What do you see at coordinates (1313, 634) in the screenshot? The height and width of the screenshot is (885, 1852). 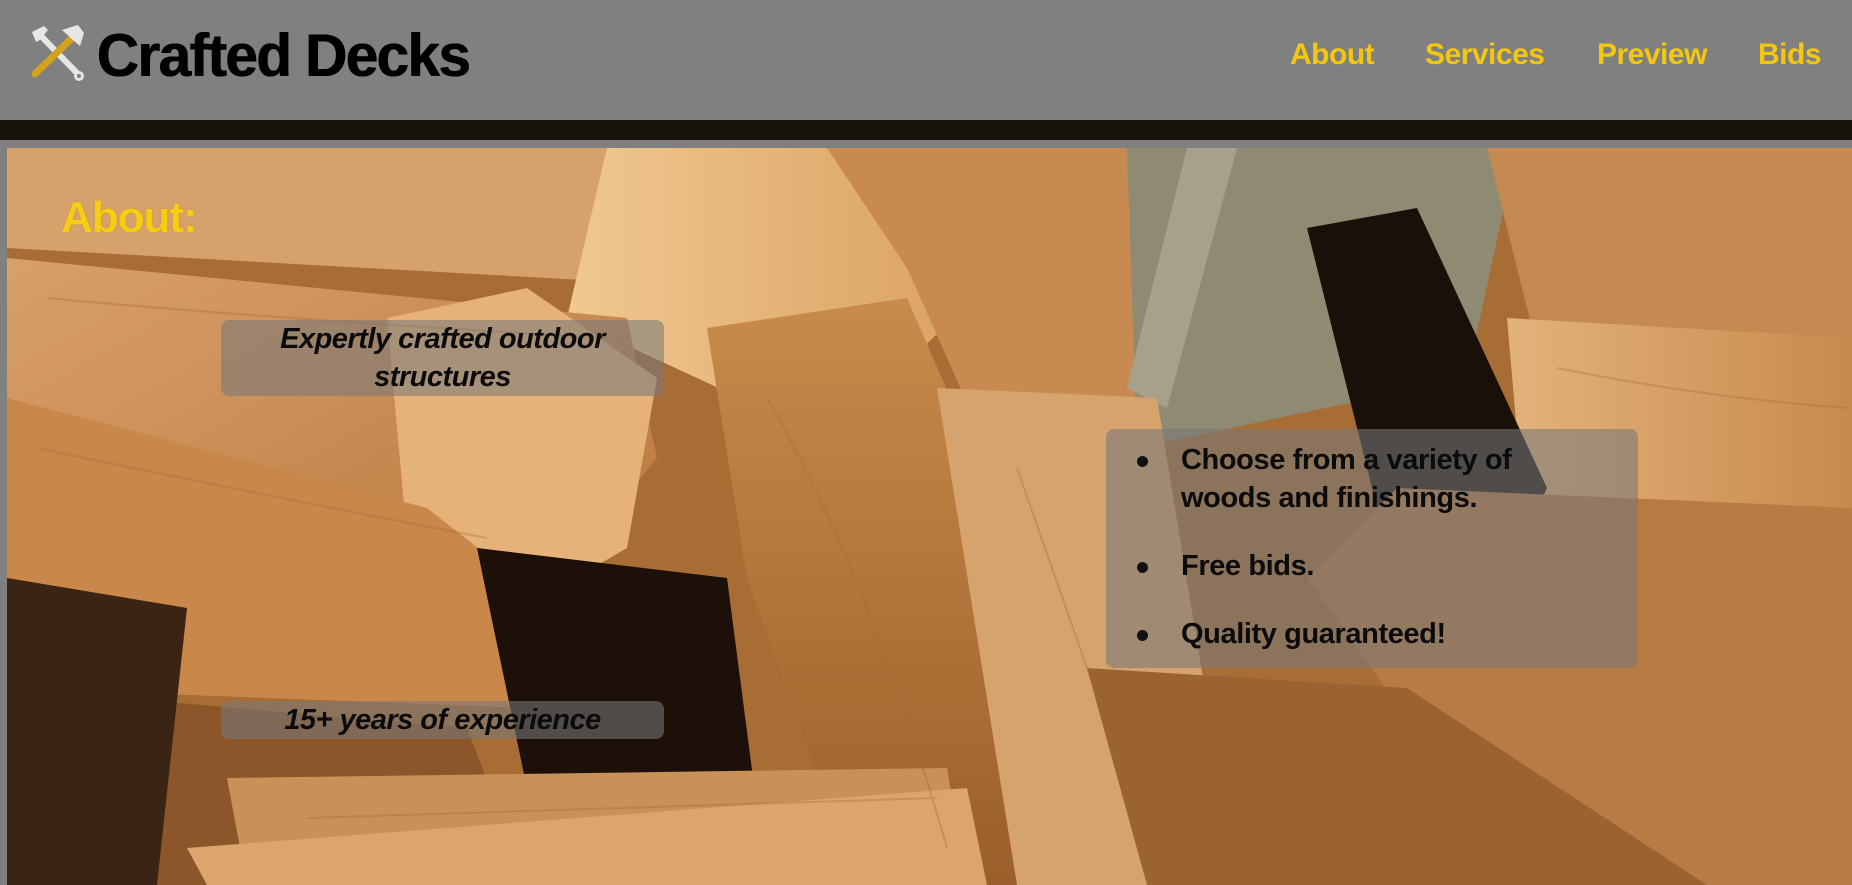 I see `feature-text: Quality guaranteed!` at bounding box center [1313, 634].